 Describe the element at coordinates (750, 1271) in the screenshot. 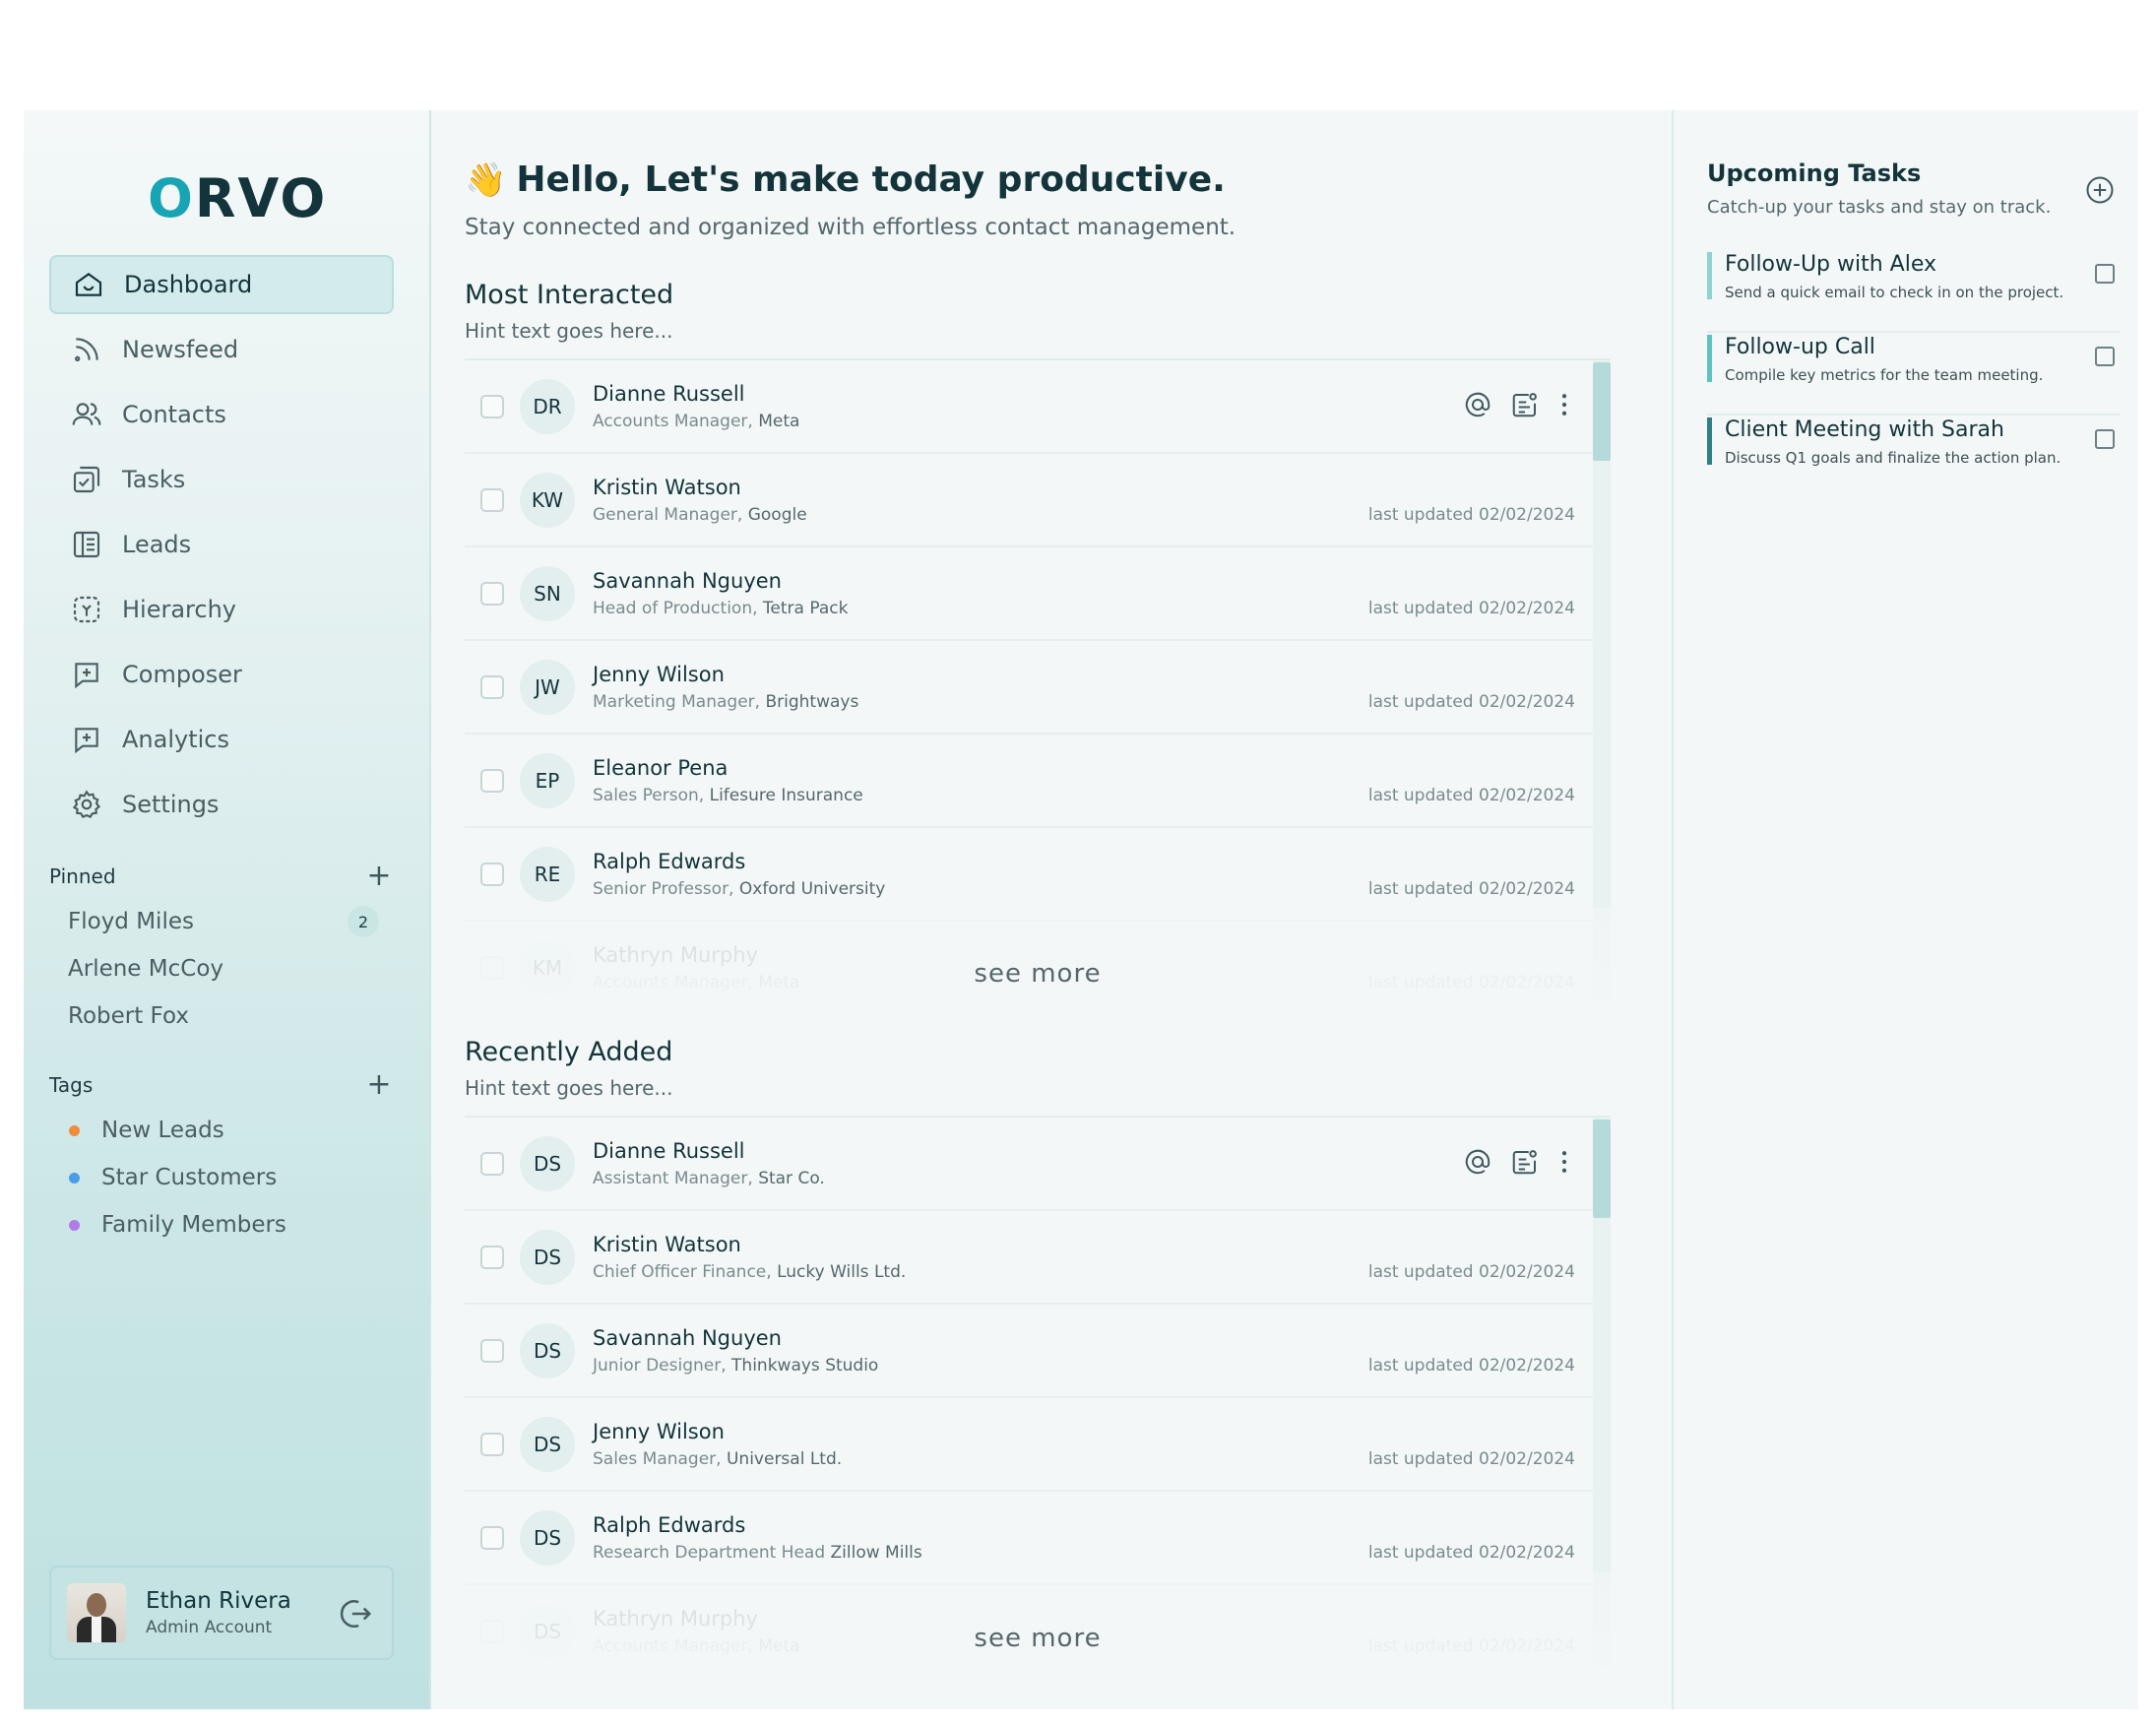

I see `contact-role: Chief Officer Finance, Lucky Wills Ltd.` at that location.